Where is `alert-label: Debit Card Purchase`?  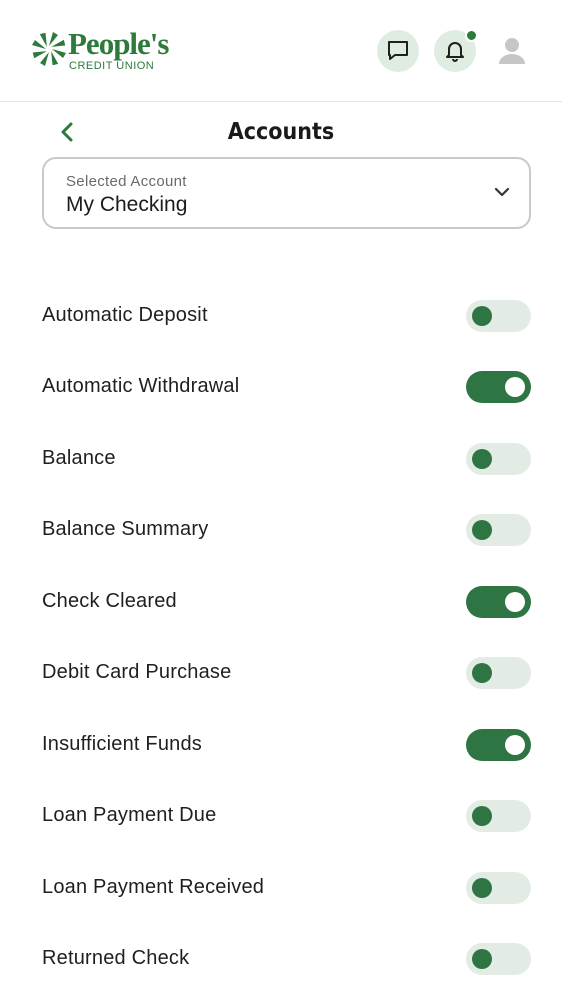
alert-label: Debit Card Purchase is located at coordinates (137, 672).